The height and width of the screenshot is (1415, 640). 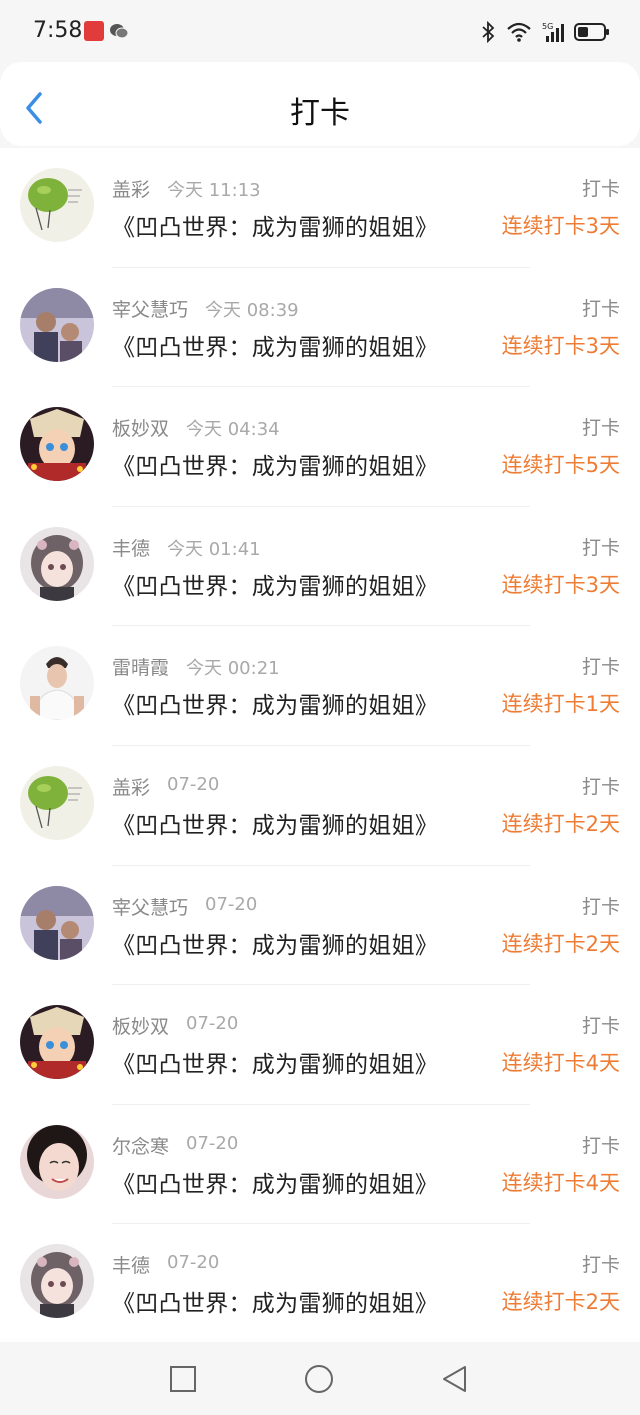 I want to click on status-bar: 7:58 5G, so click(x=320, y=31).